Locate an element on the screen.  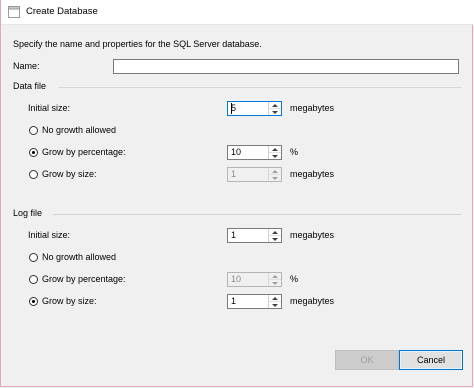
log-no-growth-label: No growth allowed is located at coordinates (79, 257).